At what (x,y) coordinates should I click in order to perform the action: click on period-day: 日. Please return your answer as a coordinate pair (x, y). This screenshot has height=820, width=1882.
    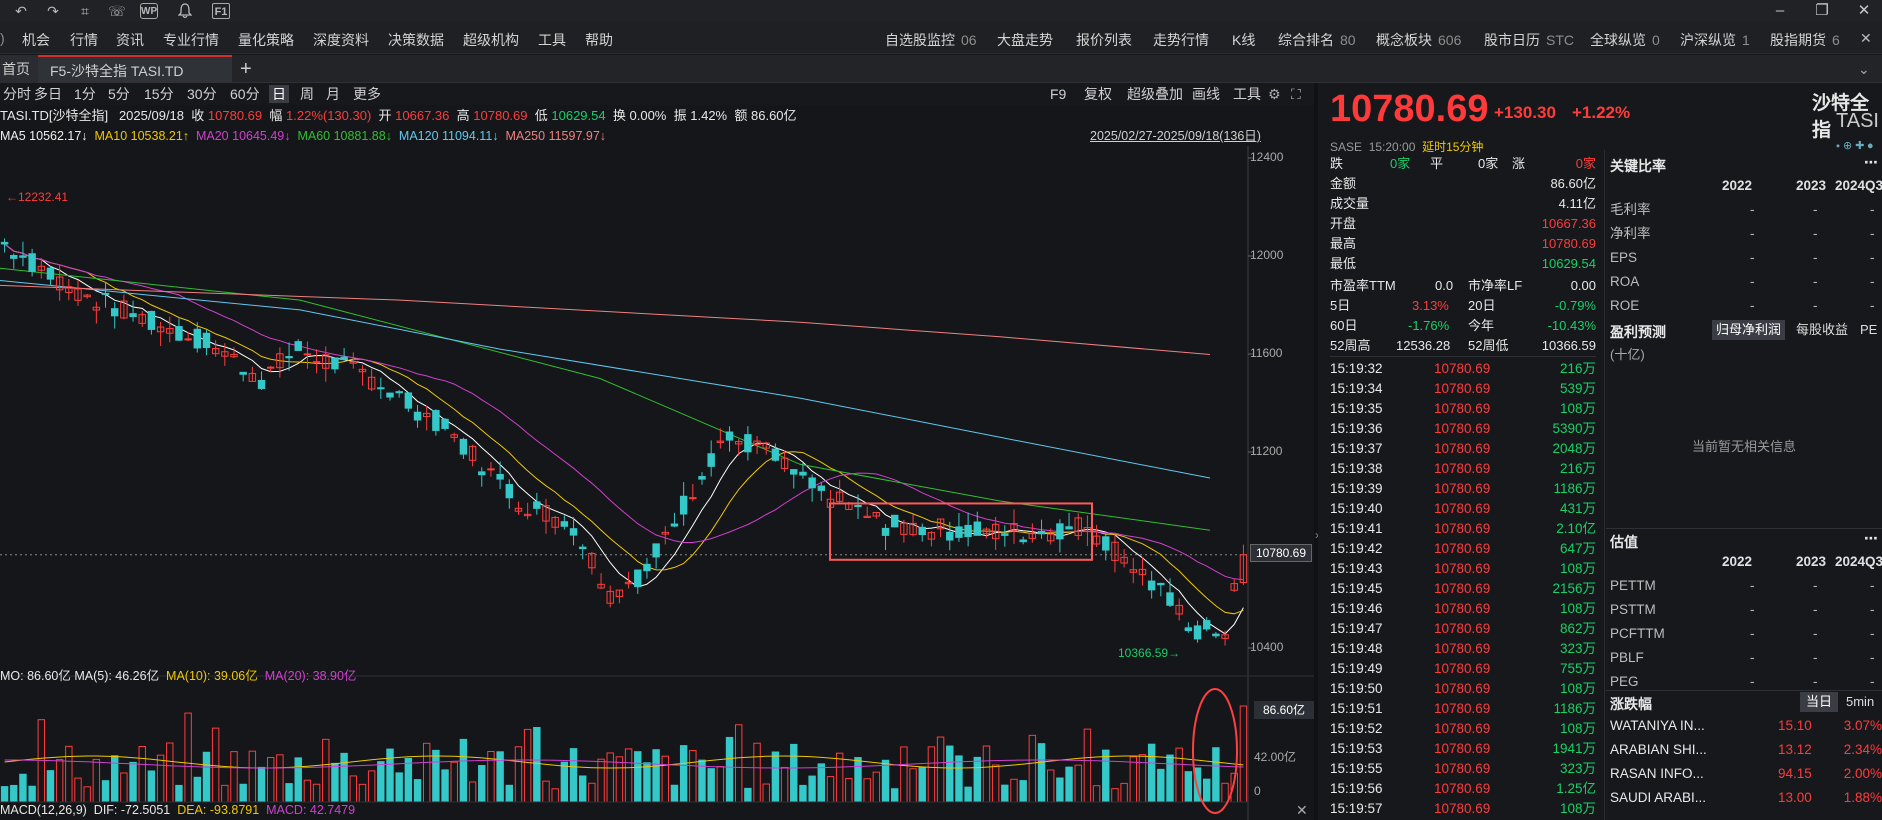
    Looking at the image, I should click on (279, 94).